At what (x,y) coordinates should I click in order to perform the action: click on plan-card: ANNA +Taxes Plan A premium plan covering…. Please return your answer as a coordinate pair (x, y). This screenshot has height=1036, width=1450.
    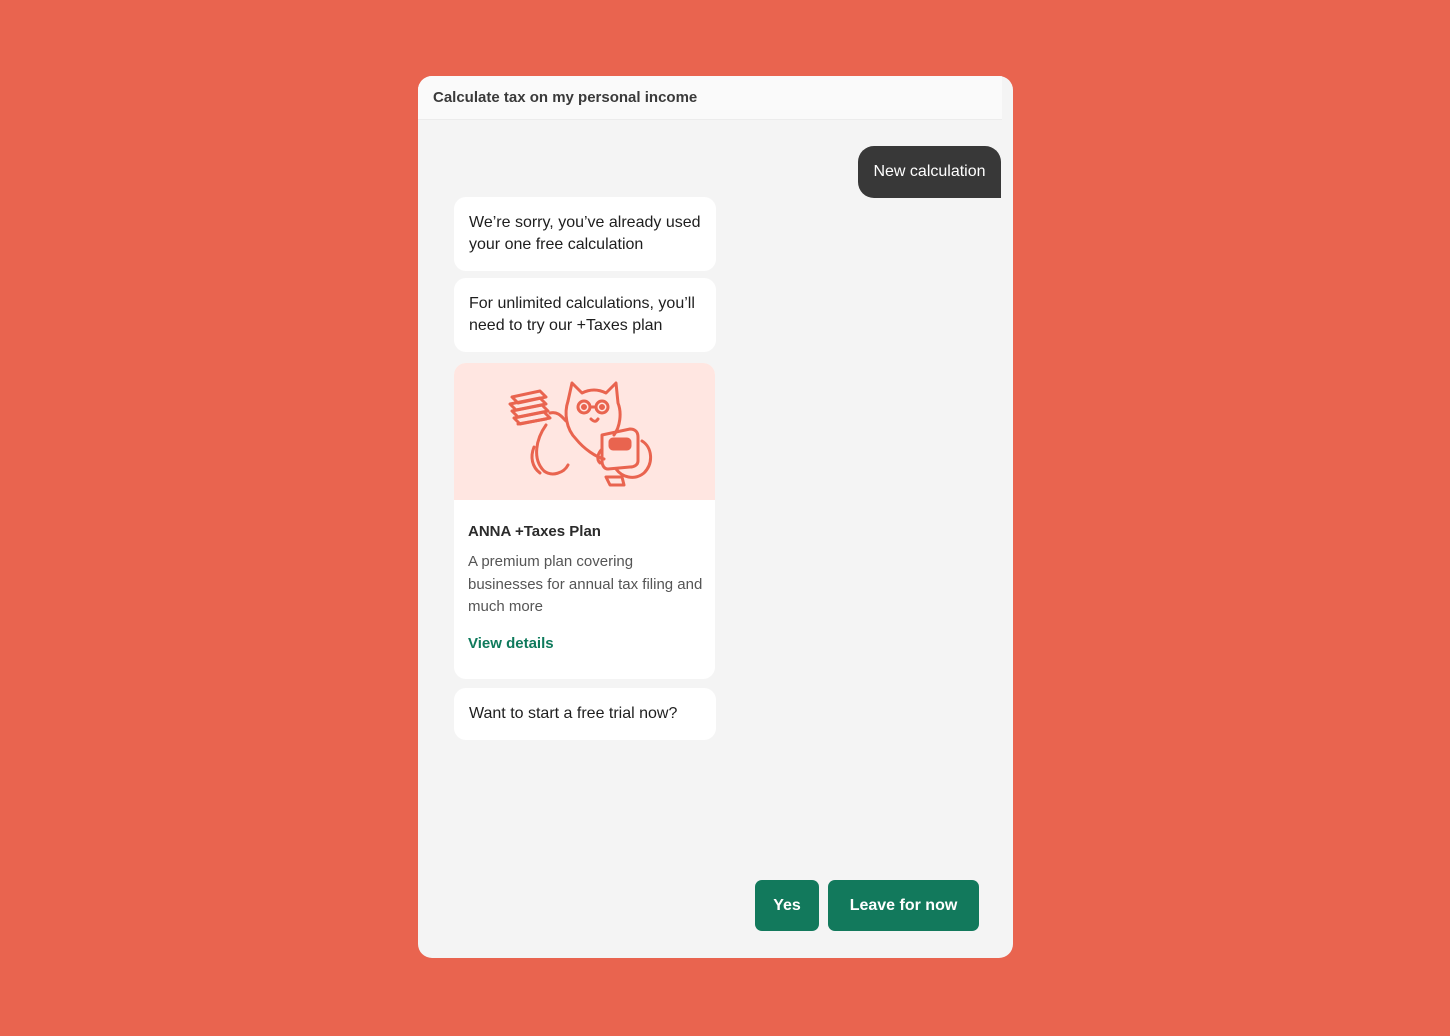
    Looking at the image, I should click on (584, 521).